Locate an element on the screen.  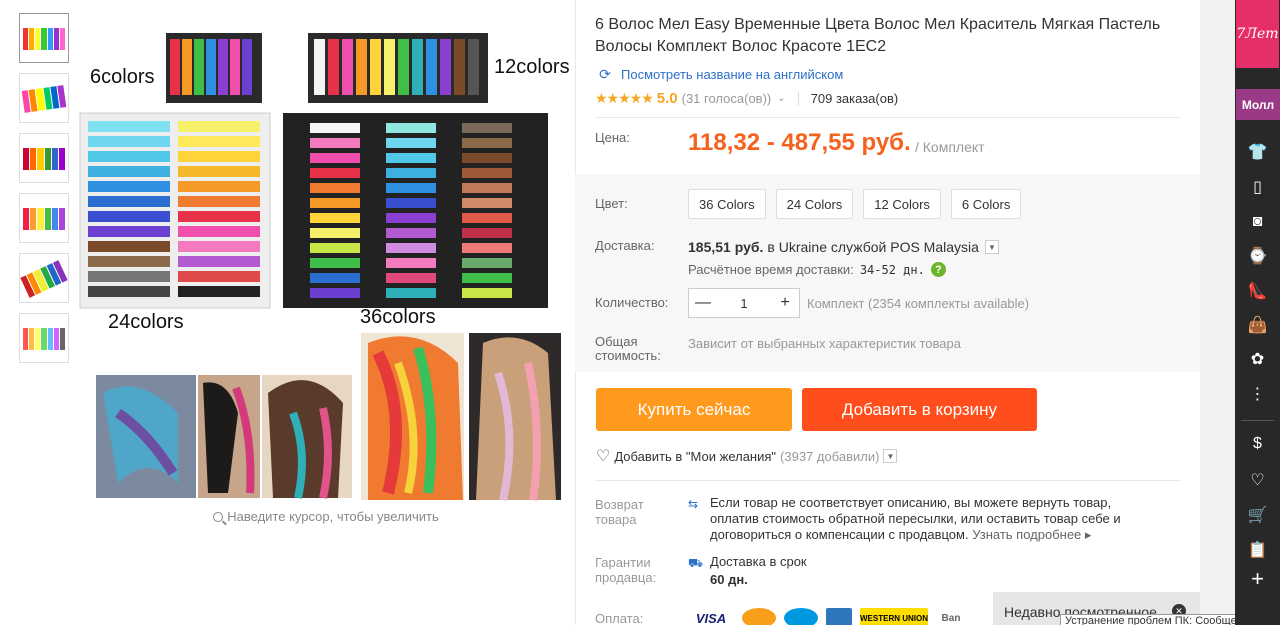
label-12colors: 12colors is located at coordinates (532, 67).